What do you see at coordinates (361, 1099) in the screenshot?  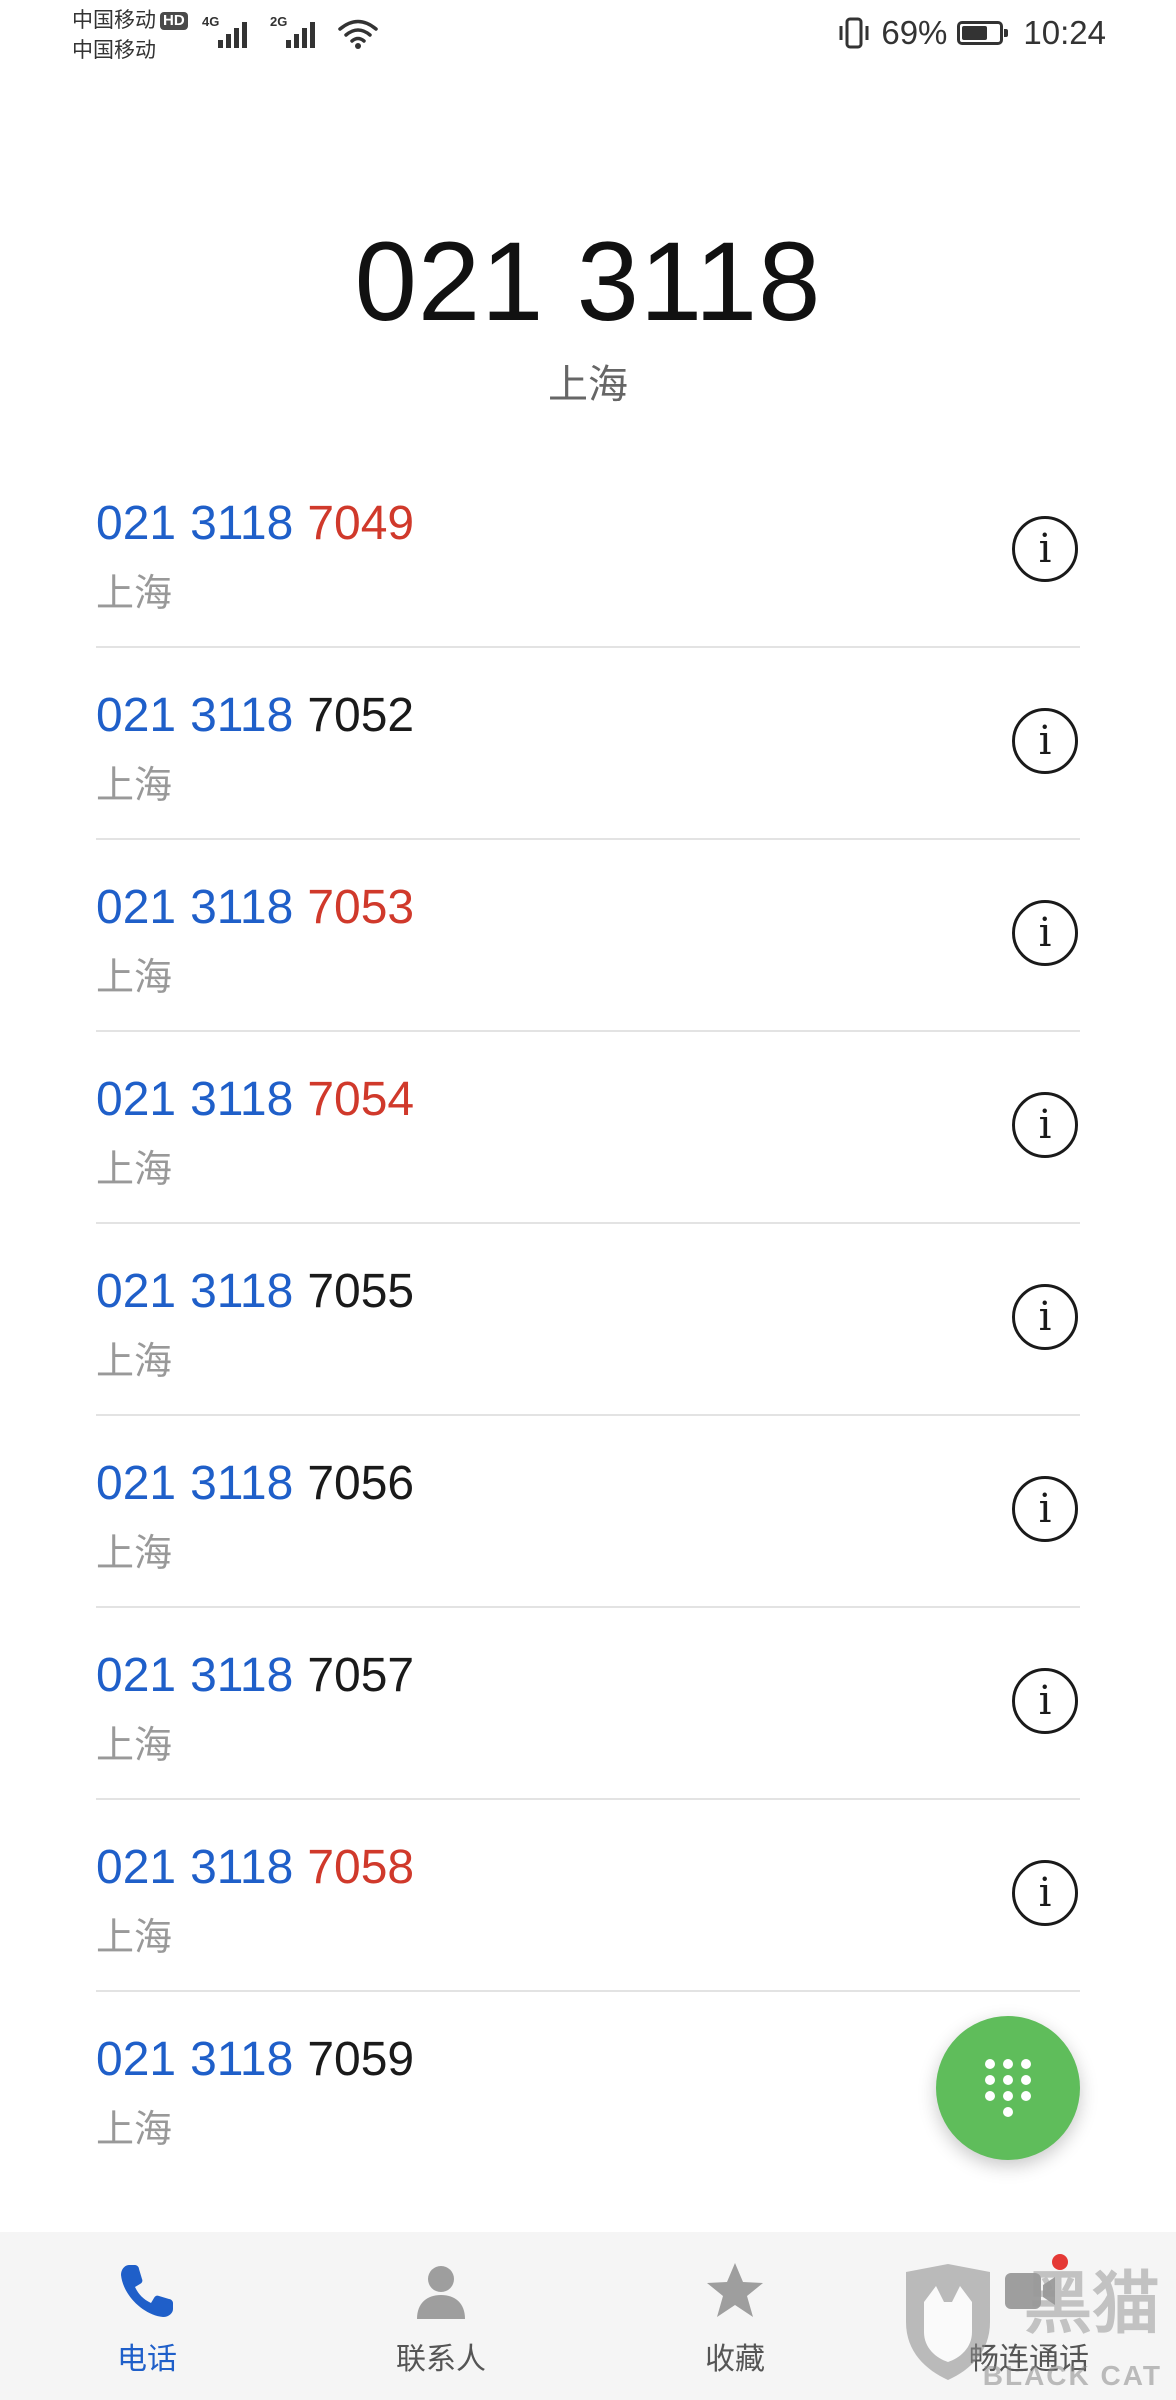 I see `number-suffix: 7054` at bounding box center [361, 1099].